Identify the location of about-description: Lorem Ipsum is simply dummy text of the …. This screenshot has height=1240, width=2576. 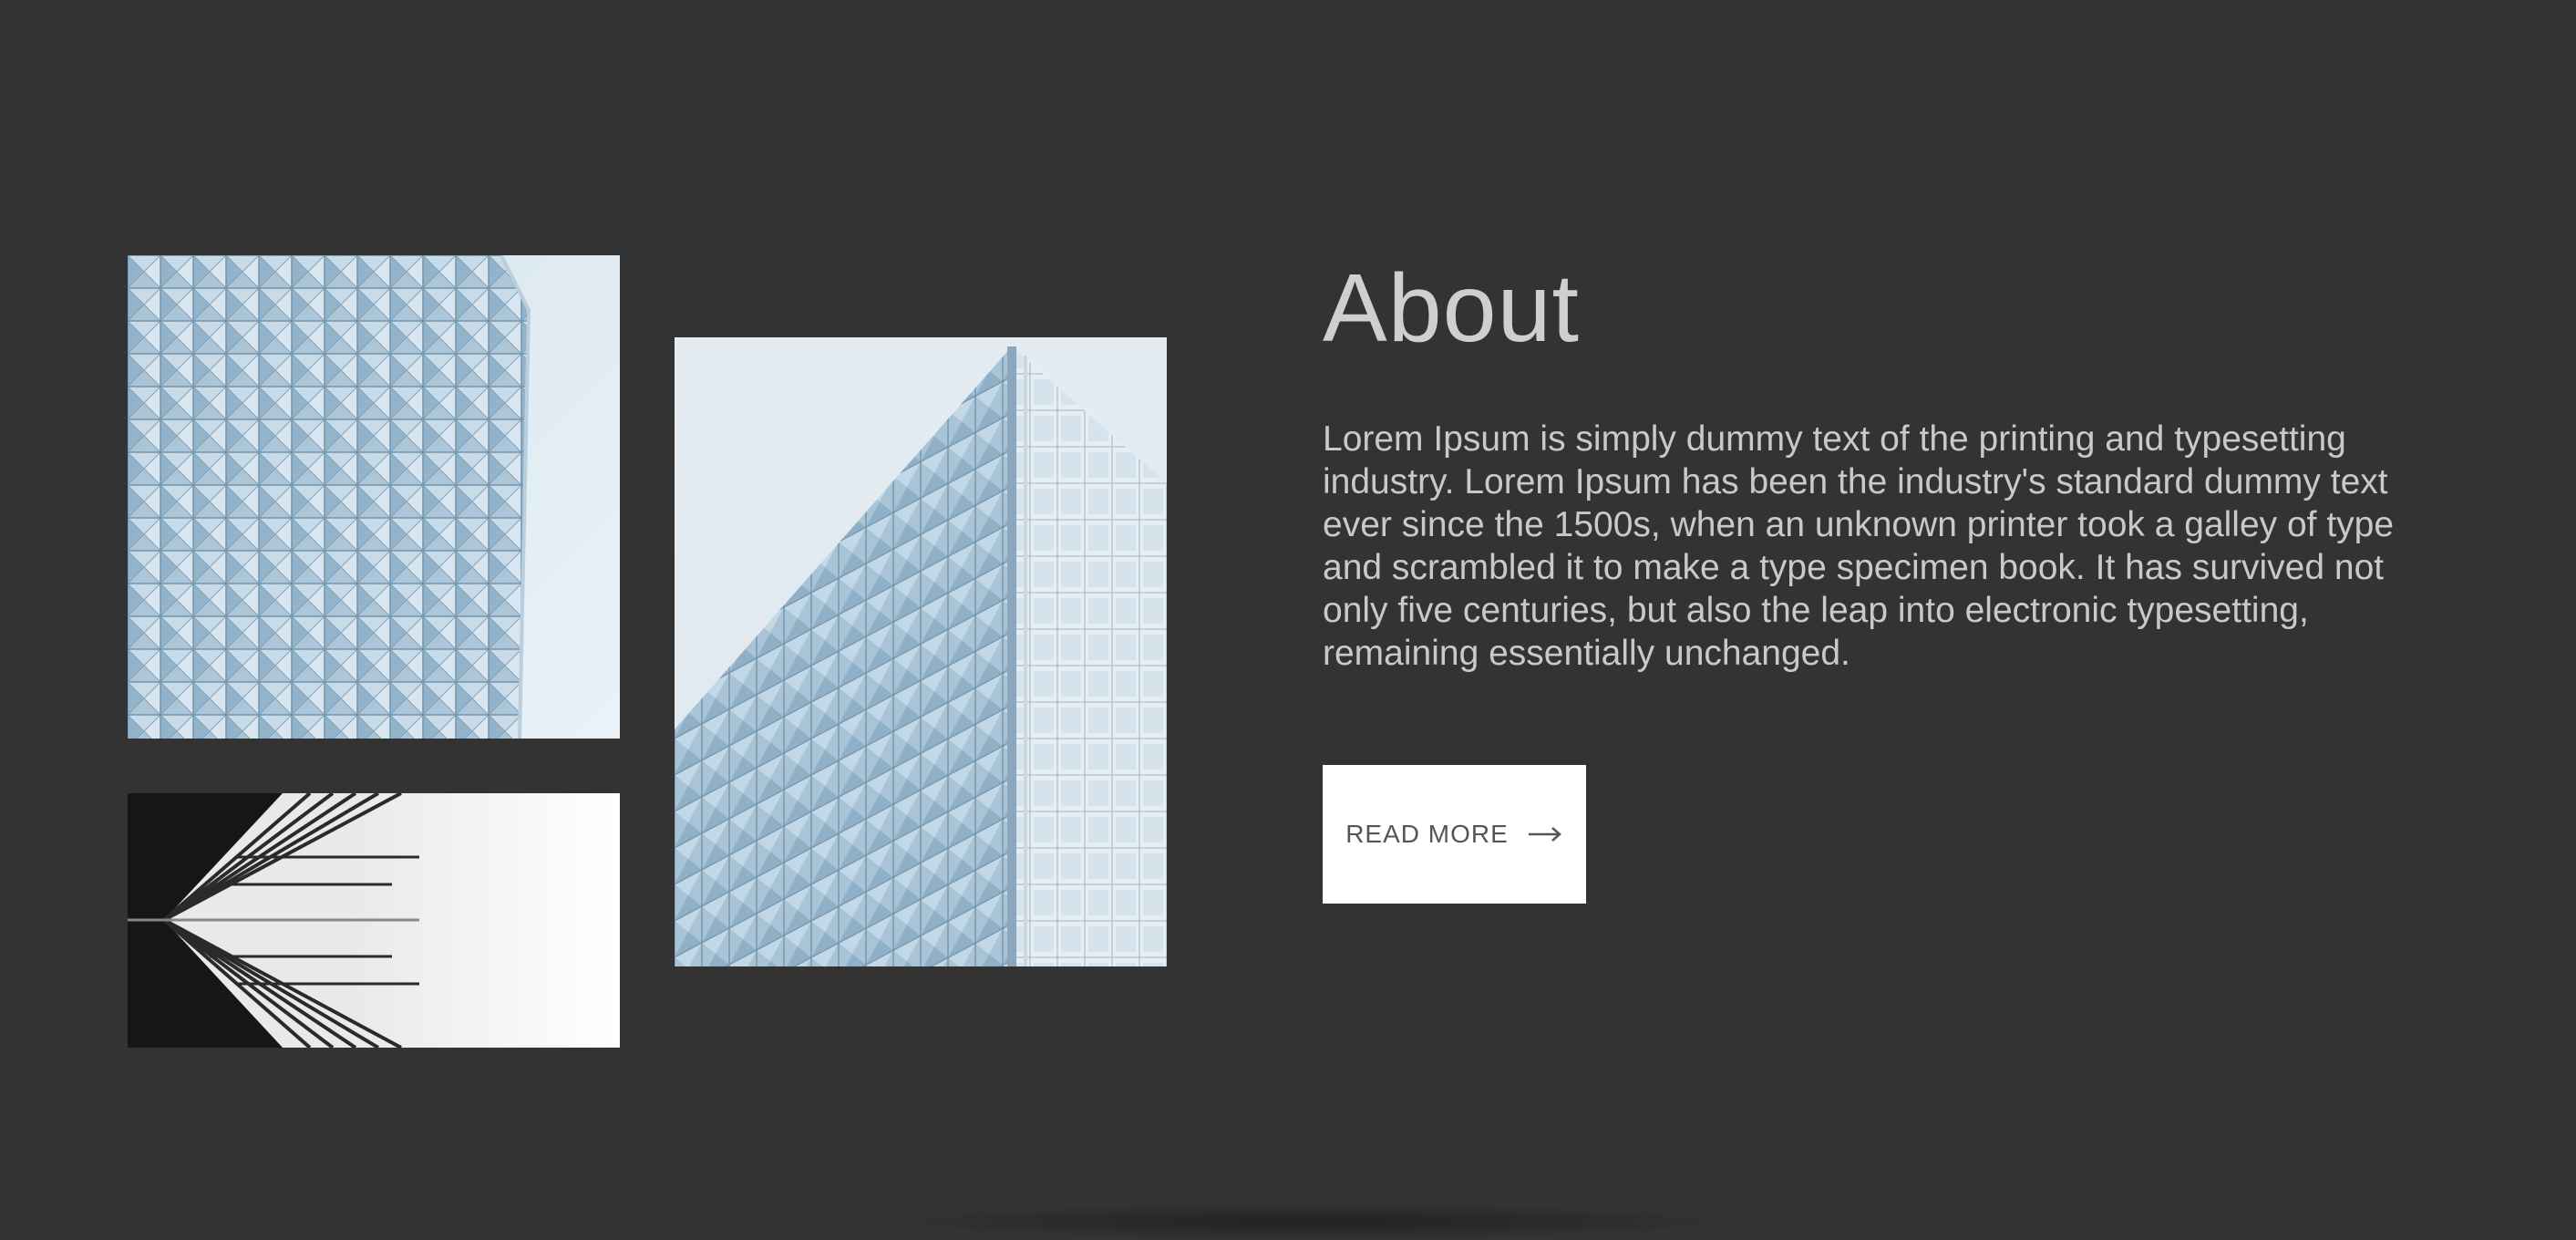
(1859, 546).